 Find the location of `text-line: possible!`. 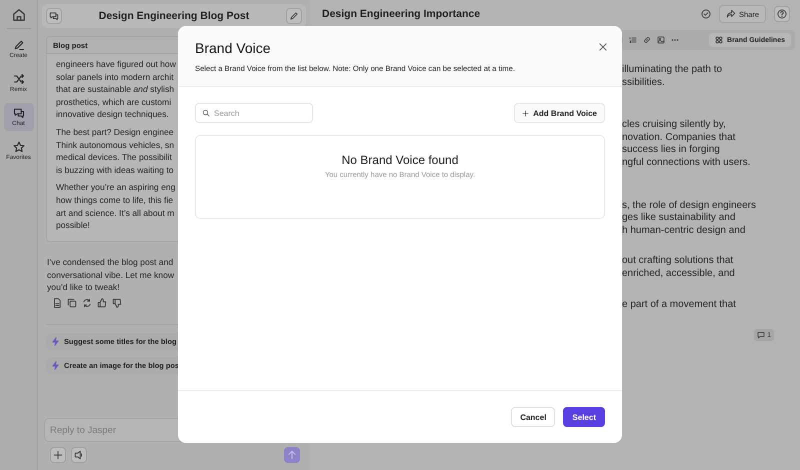

text-line: possible! is located at coordinates (73, 225).